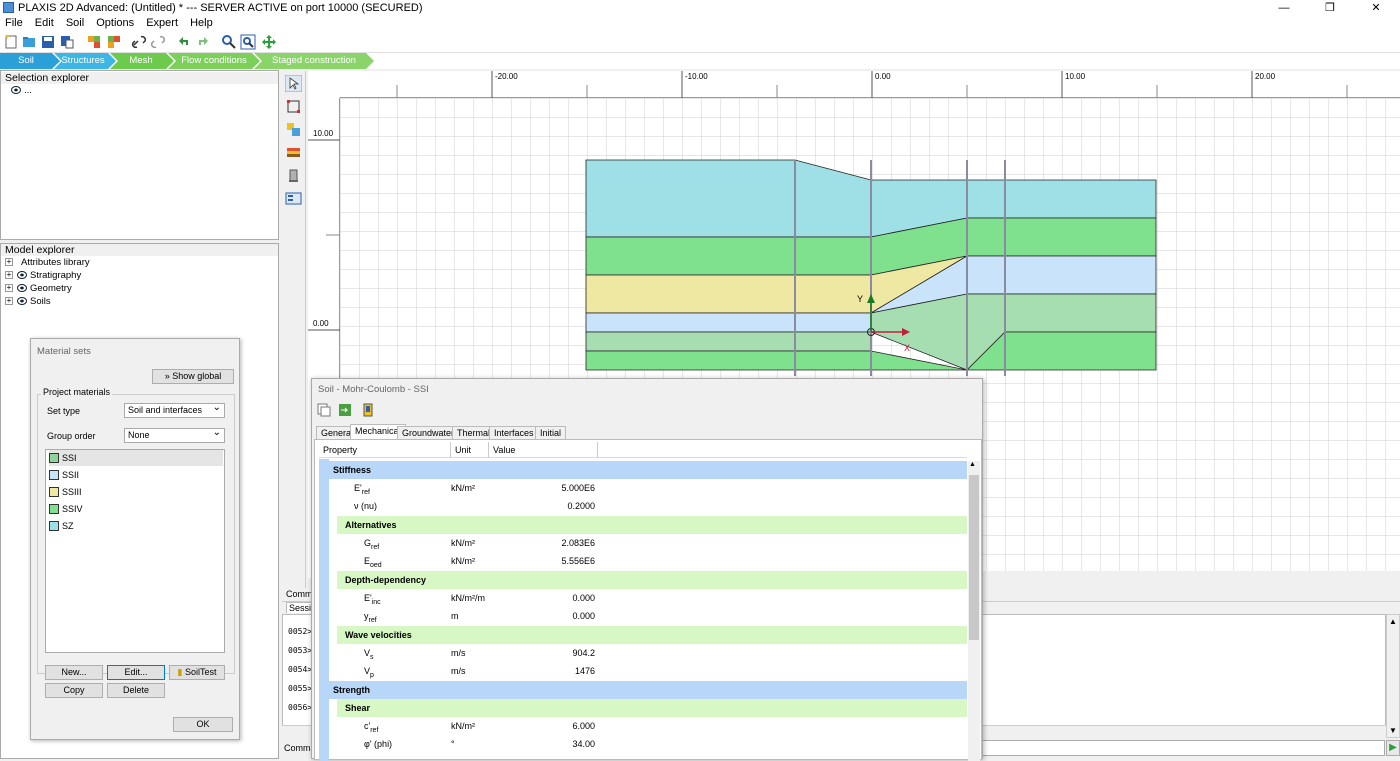  I want to click on show-materials-icon, so click(293, 198).